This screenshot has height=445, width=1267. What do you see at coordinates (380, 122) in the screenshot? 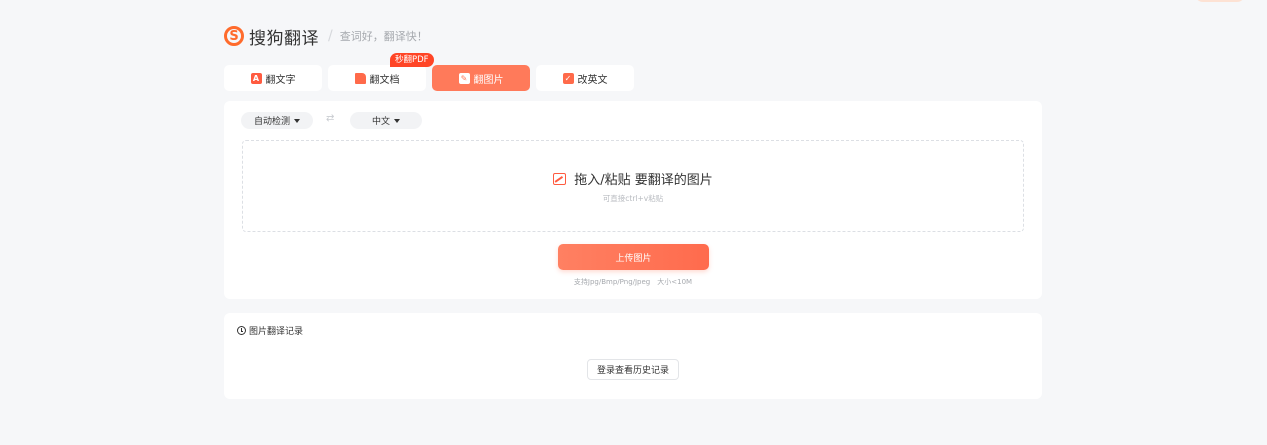
I see `target-language-label: 中文` at bounding box center [380, 122].